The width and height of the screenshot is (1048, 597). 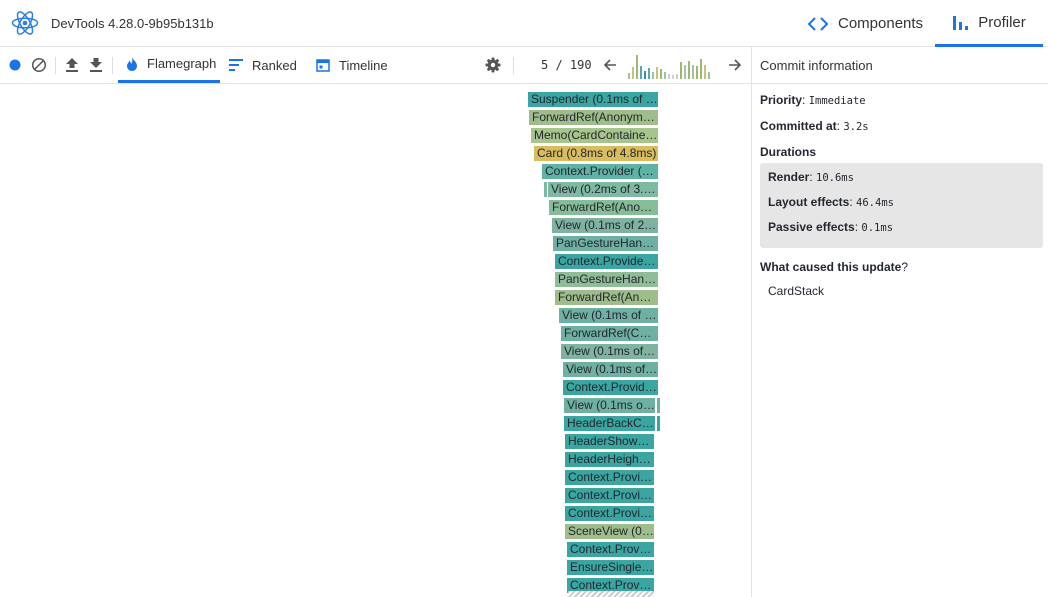 What do you see at coordinates (751, 322) in the screenshot?
I see `panel-divider` at bounding box center [751, 322].